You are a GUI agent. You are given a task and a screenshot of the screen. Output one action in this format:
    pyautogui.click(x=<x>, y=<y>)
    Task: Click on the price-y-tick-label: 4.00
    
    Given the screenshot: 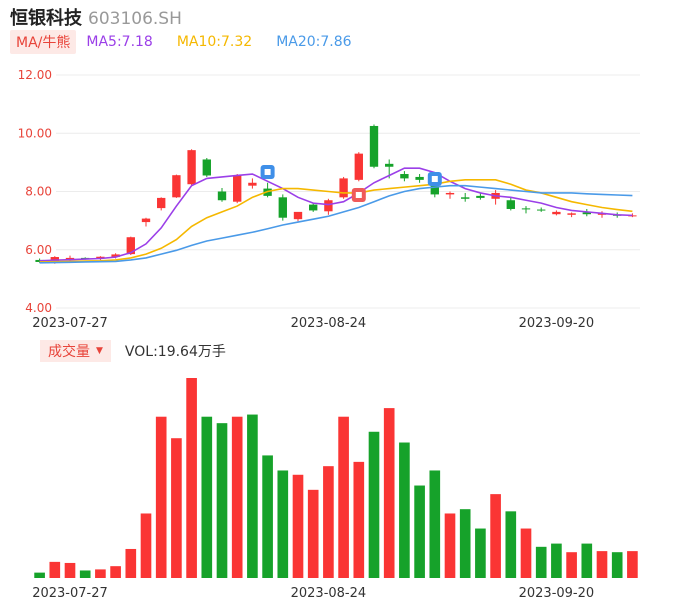 What is the action you would take?
    pyautogui.click(x=38, y=308)
    